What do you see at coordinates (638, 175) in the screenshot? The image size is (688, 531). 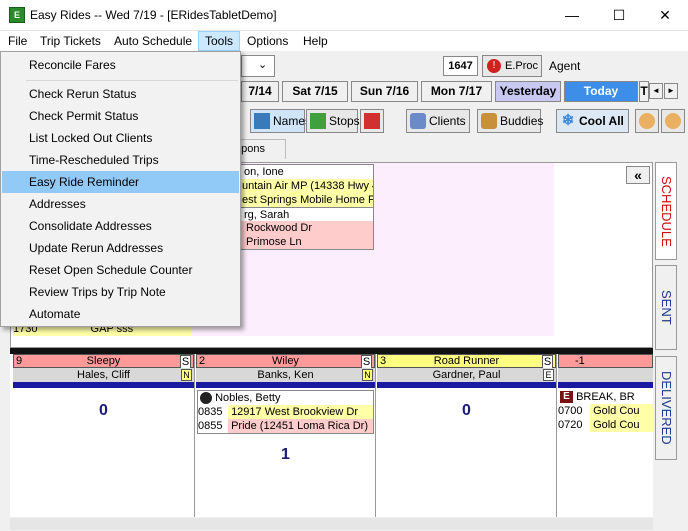 I see `collapse-icon: «` at bounding box center [638, 175].